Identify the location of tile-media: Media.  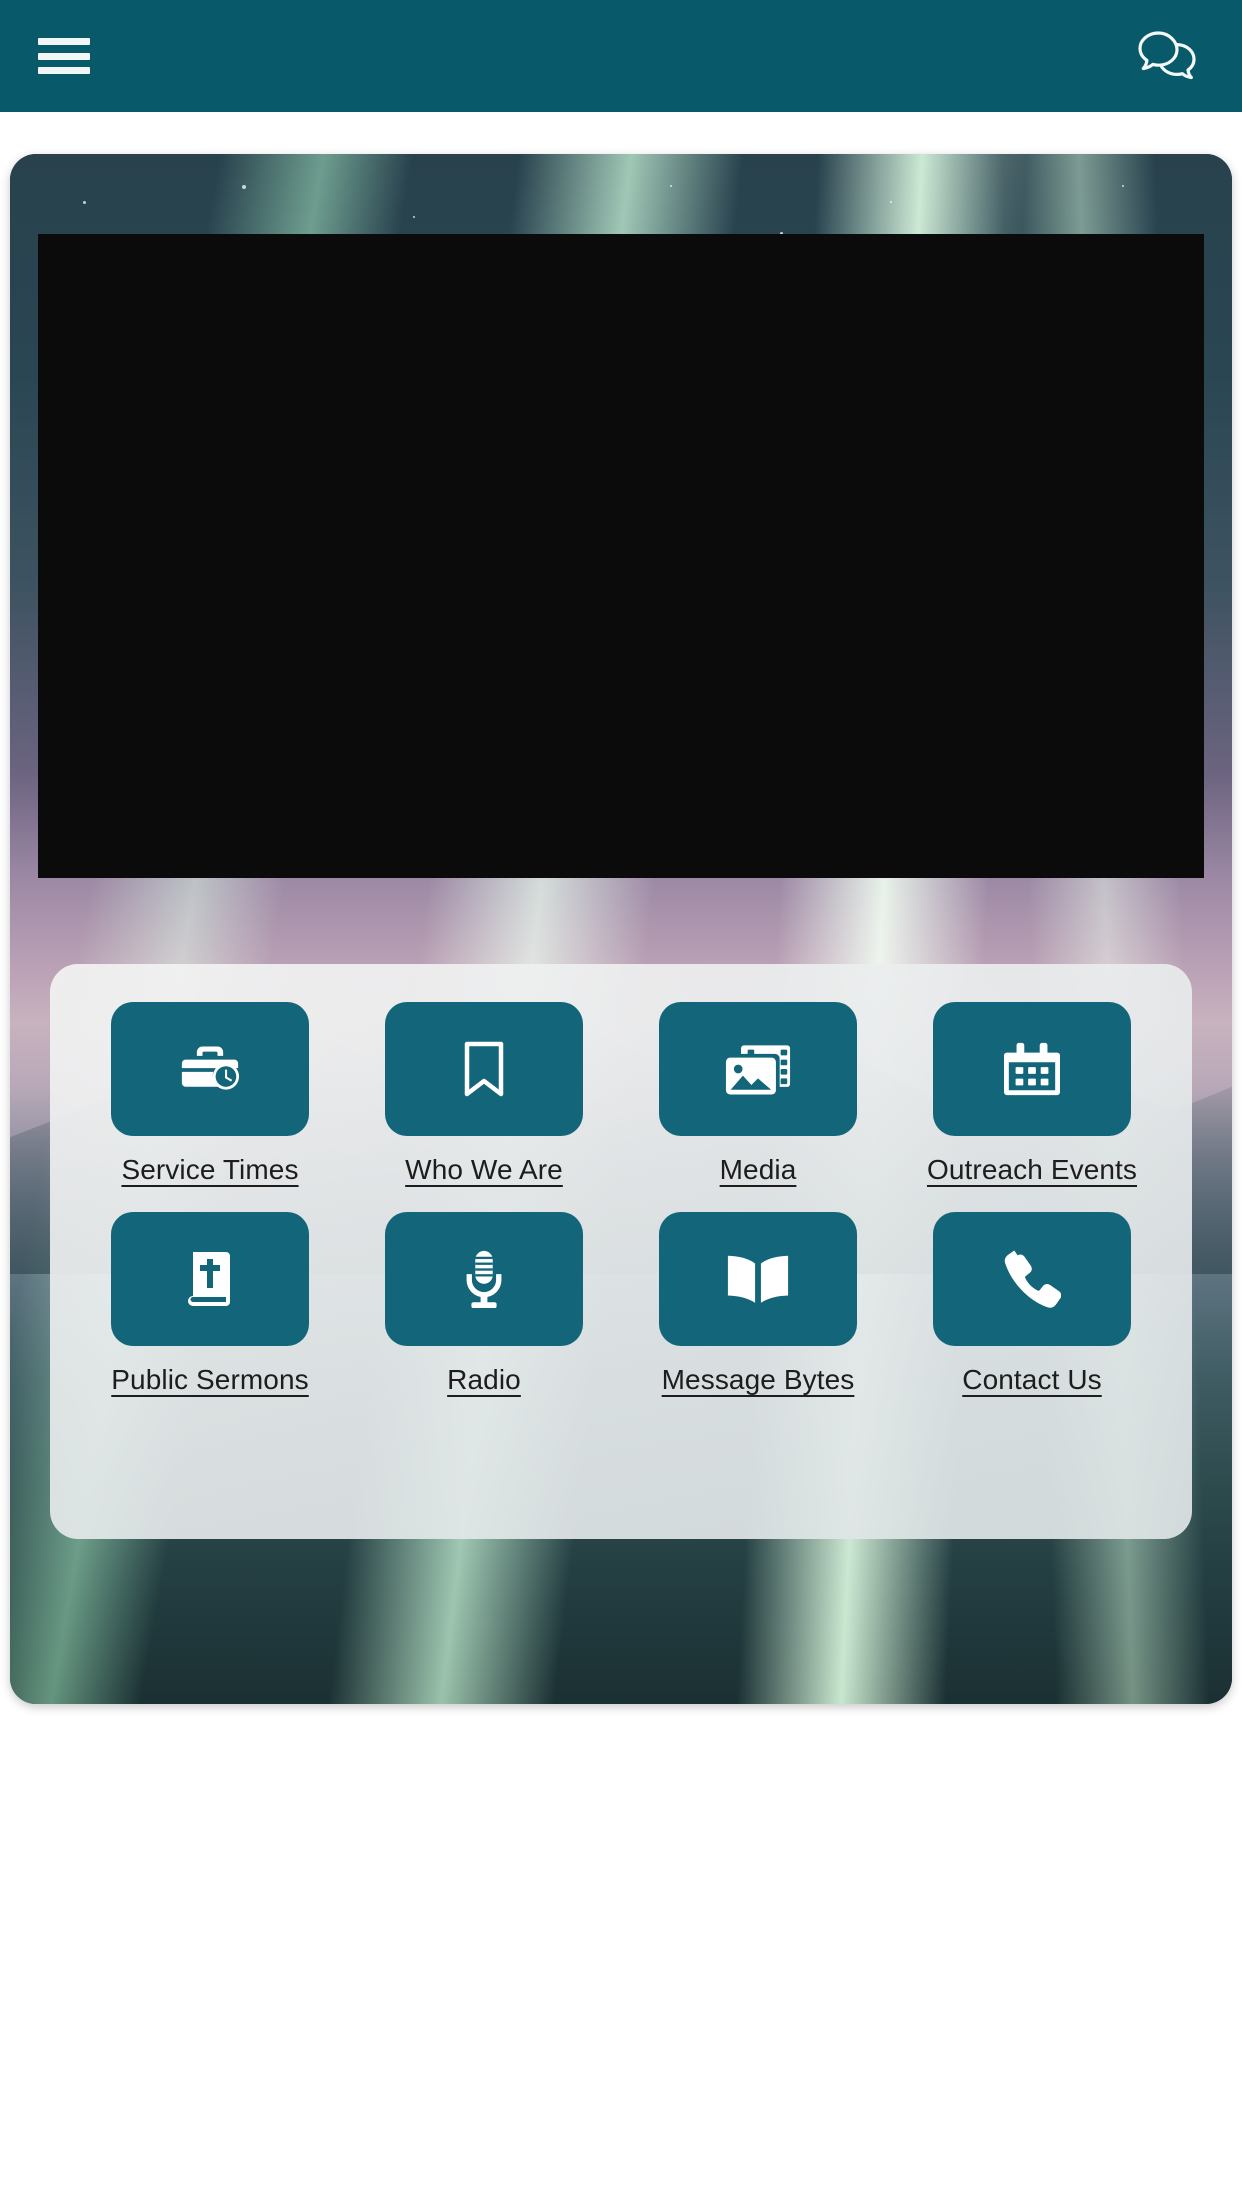
(758, 1093).